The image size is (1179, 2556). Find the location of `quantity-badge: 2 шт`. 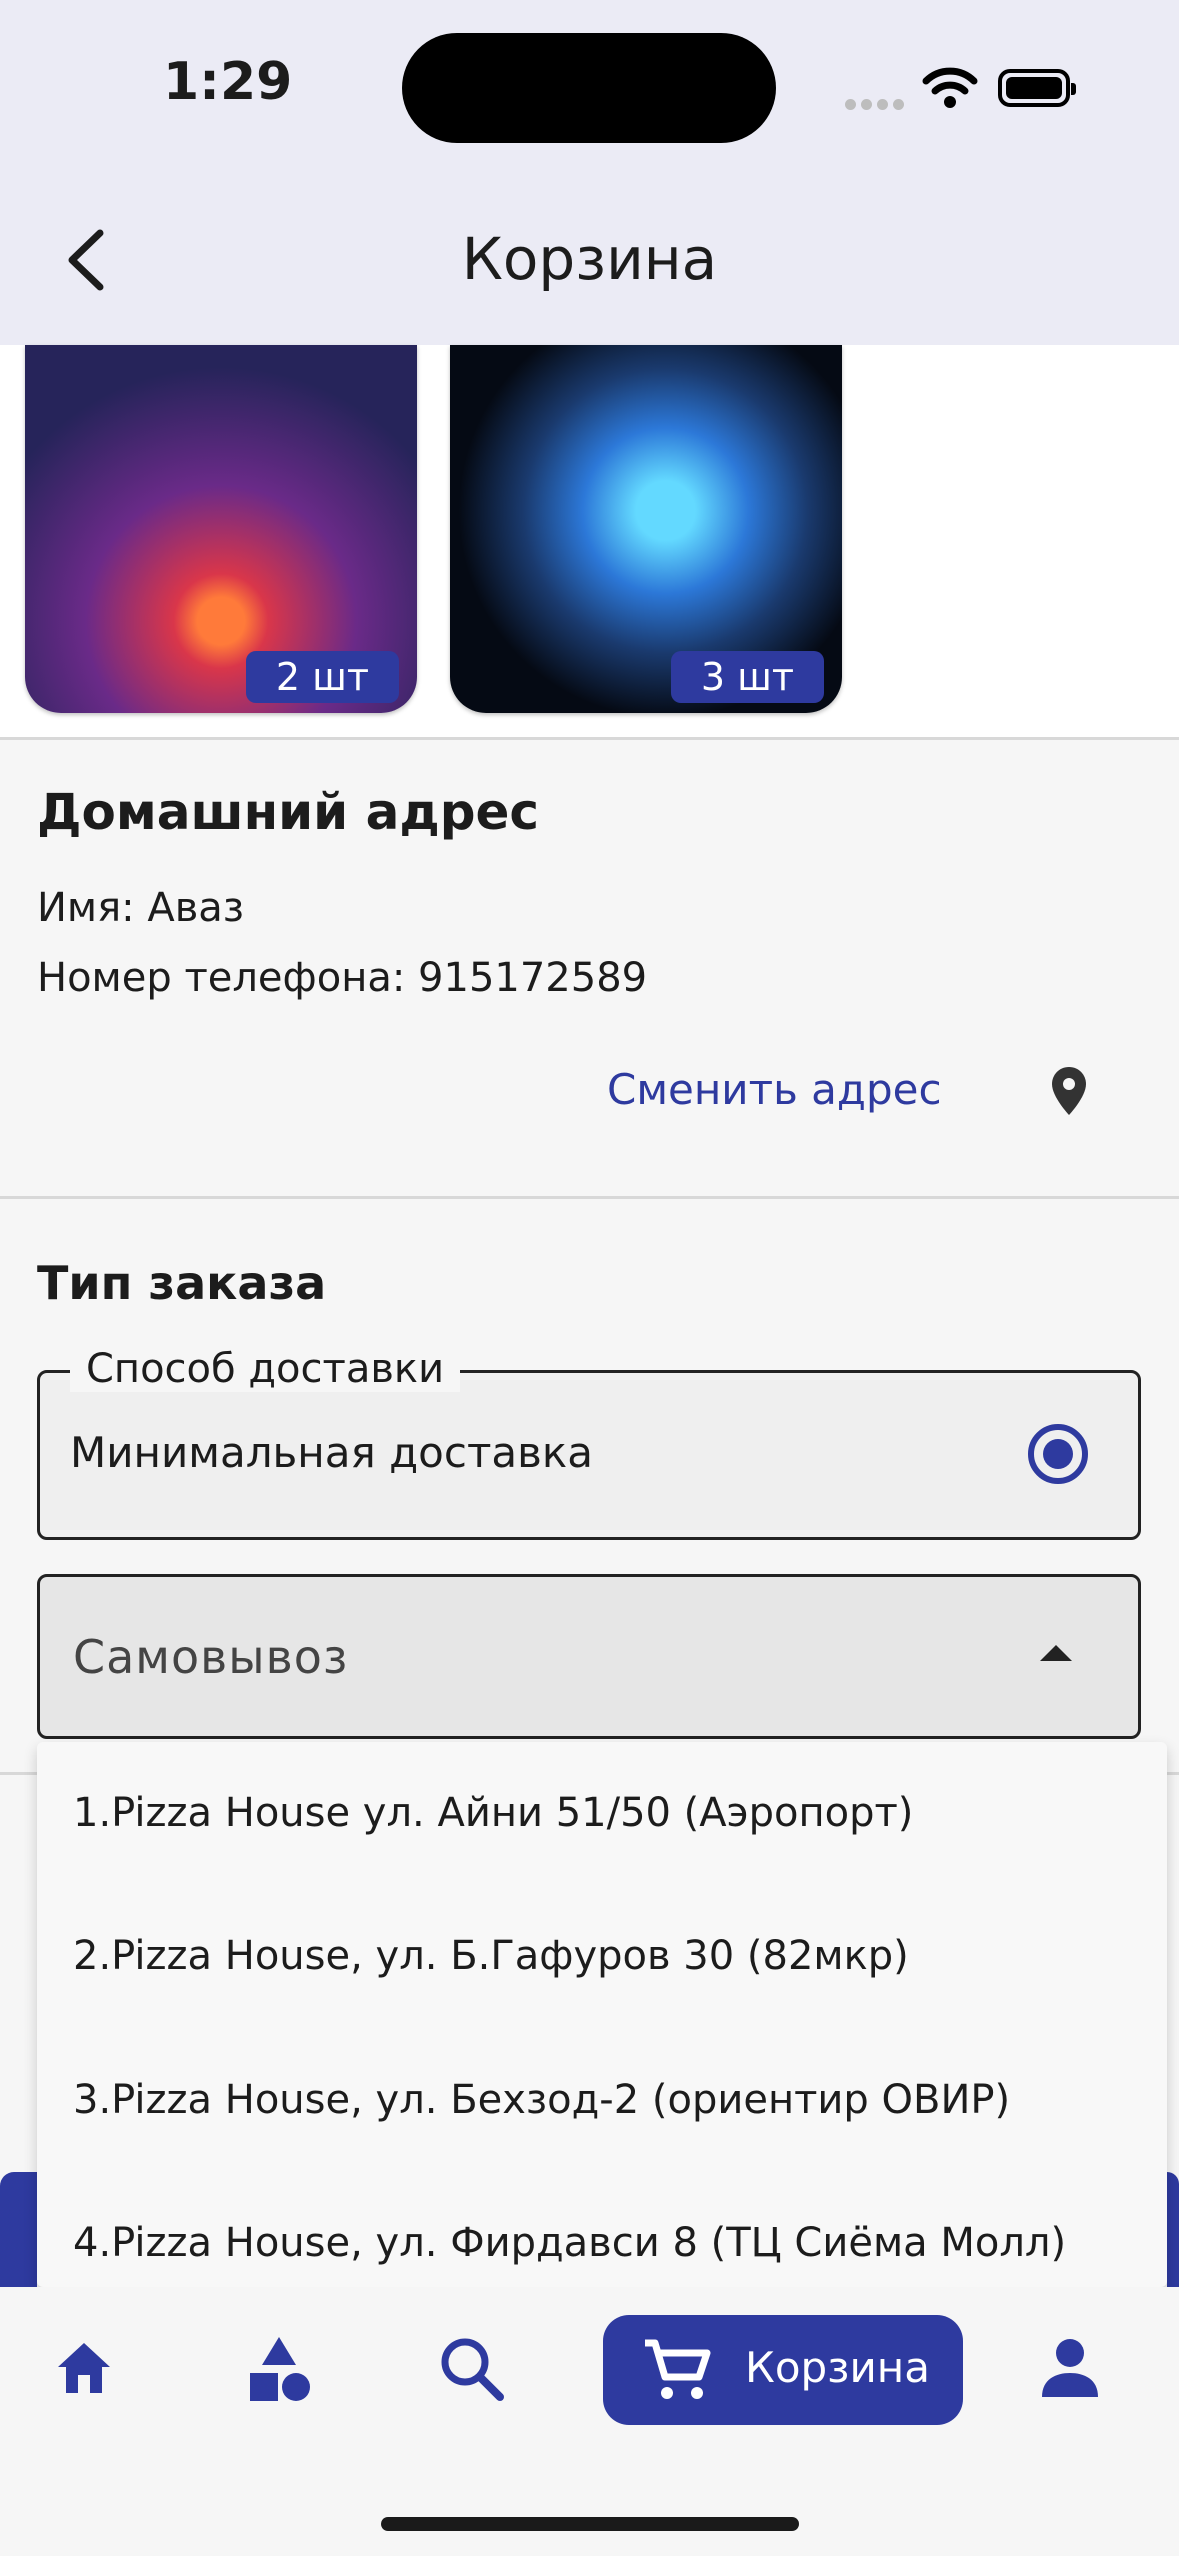

quantity-badge: 2 шт is located at coordinates (322, 677).